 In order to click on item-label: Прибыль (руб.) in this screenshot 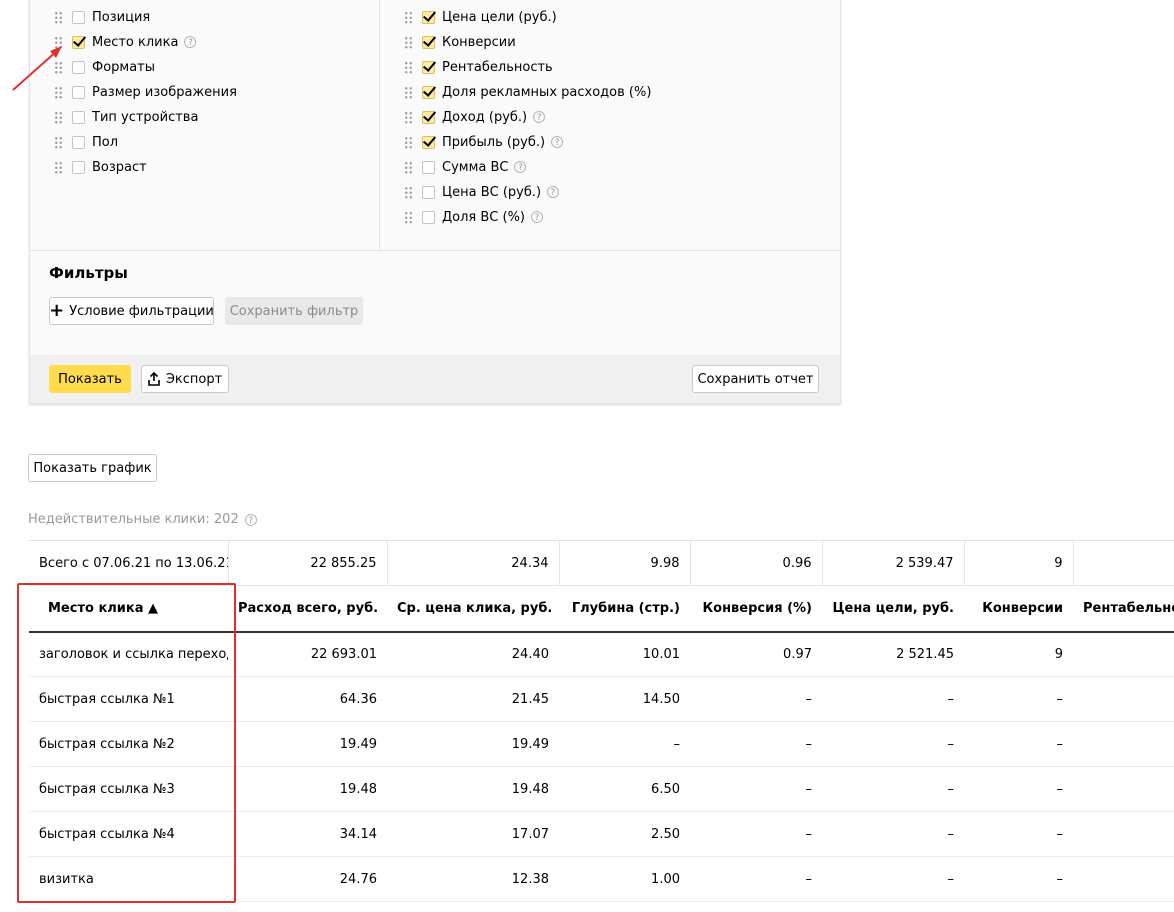, I will do `click(494, 142)`.